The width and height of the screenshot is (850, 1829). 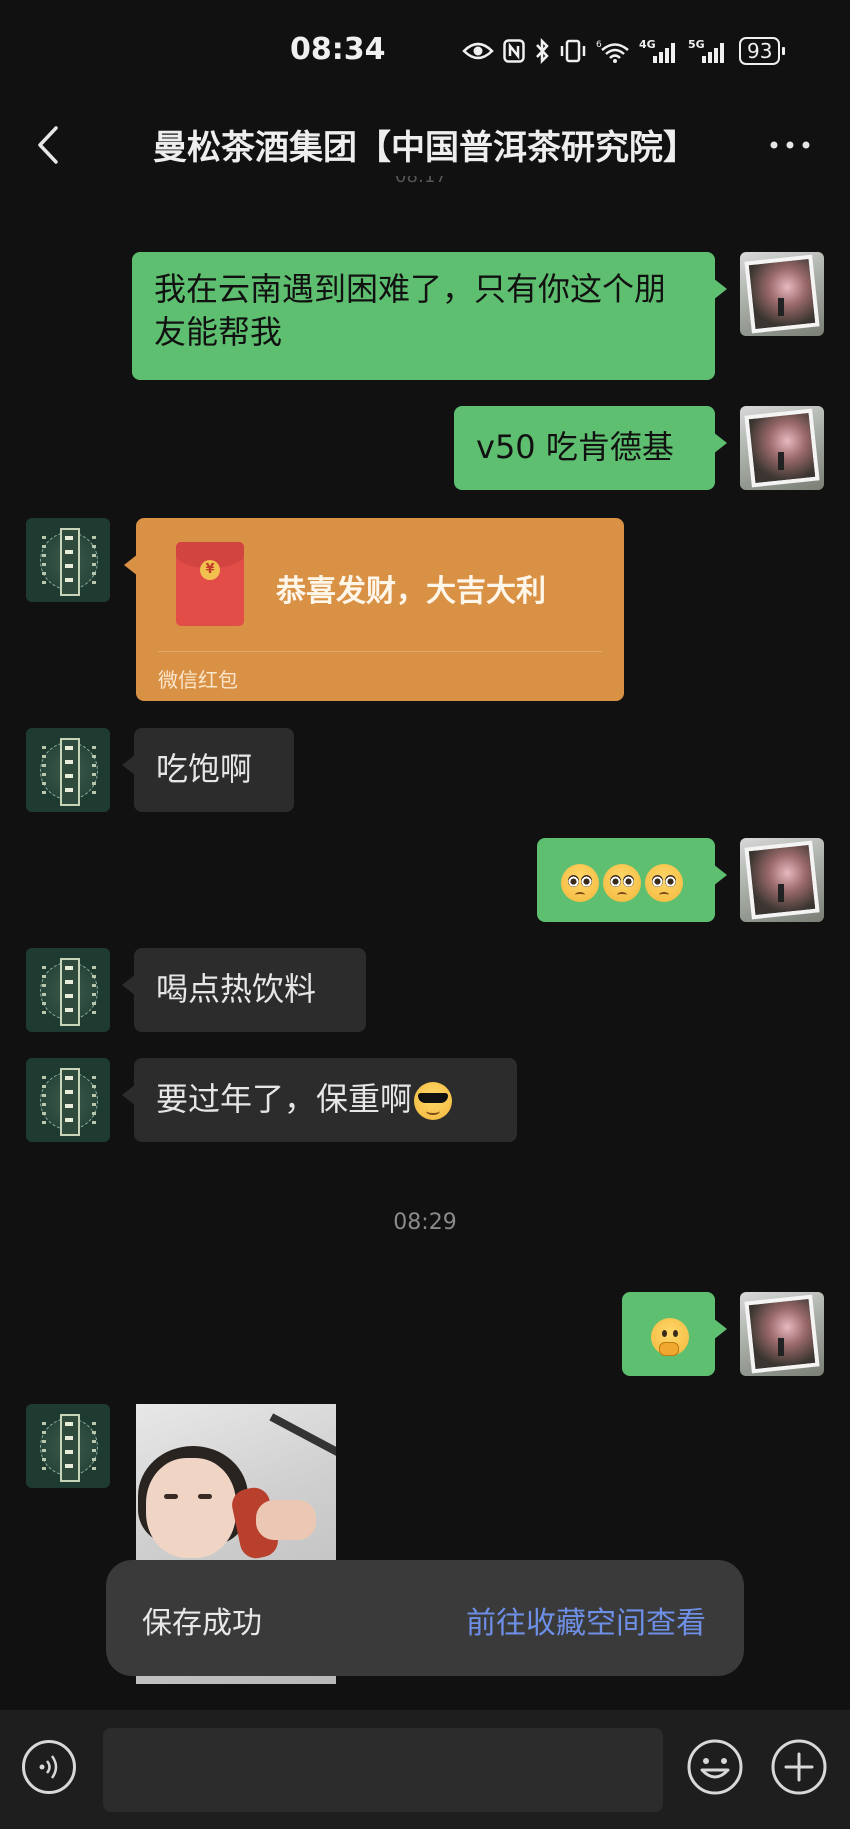 What do you see at coordinates (696, 44) in the screenshot?
I see `svg-text: 5G` at bounding box center [696, 44].